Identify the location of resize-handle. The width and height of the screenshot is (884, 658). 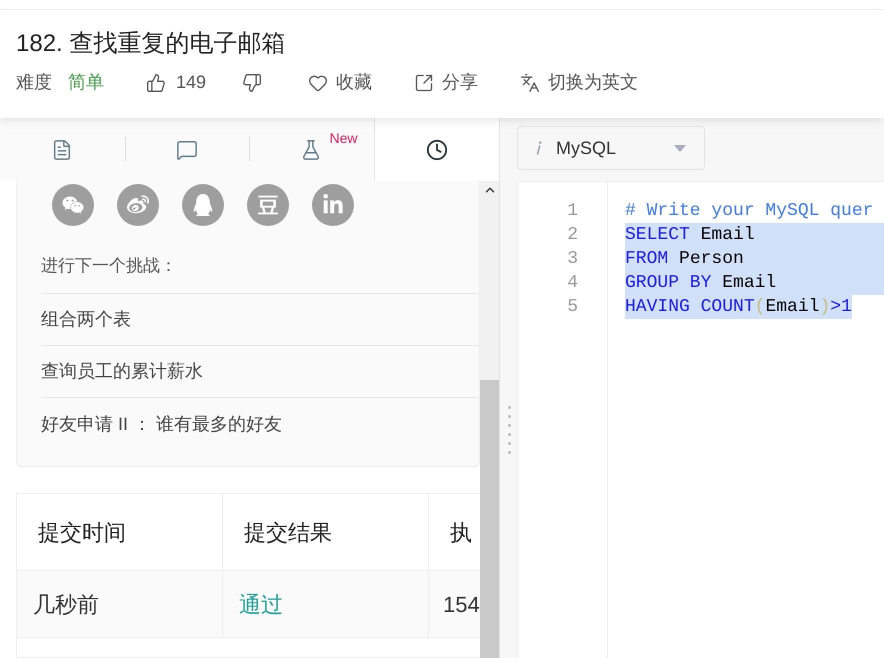
(509, 430).